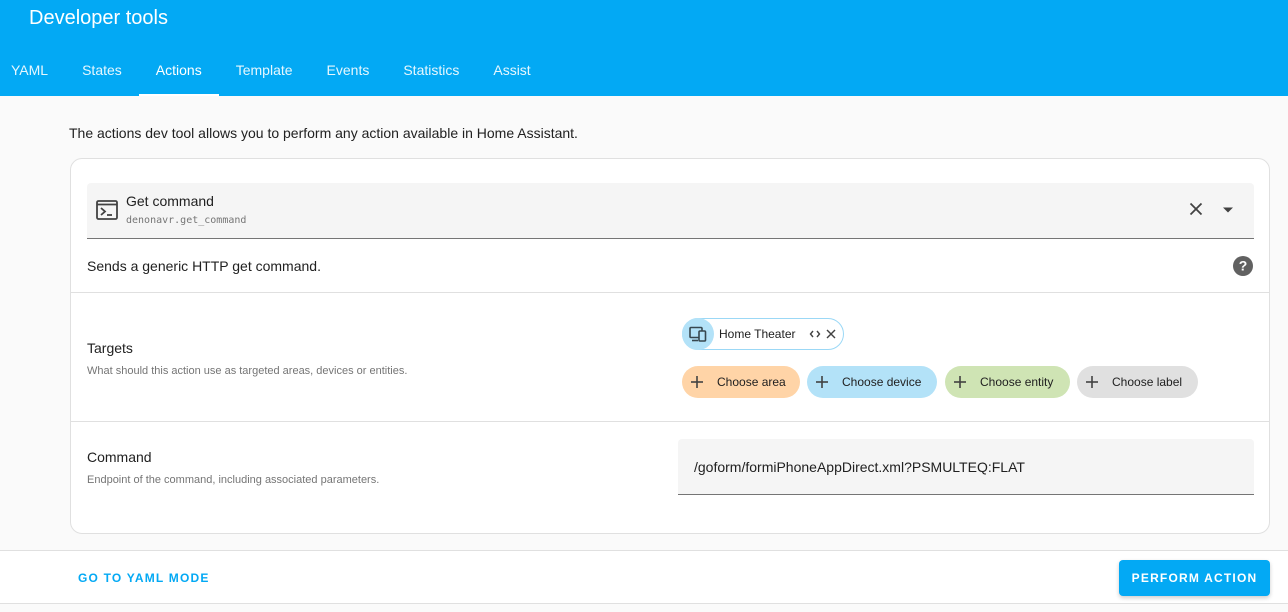 This screenshot has width=1288, height=612. I want to click on action-id: denonavr.get_command, so click(186, 220).